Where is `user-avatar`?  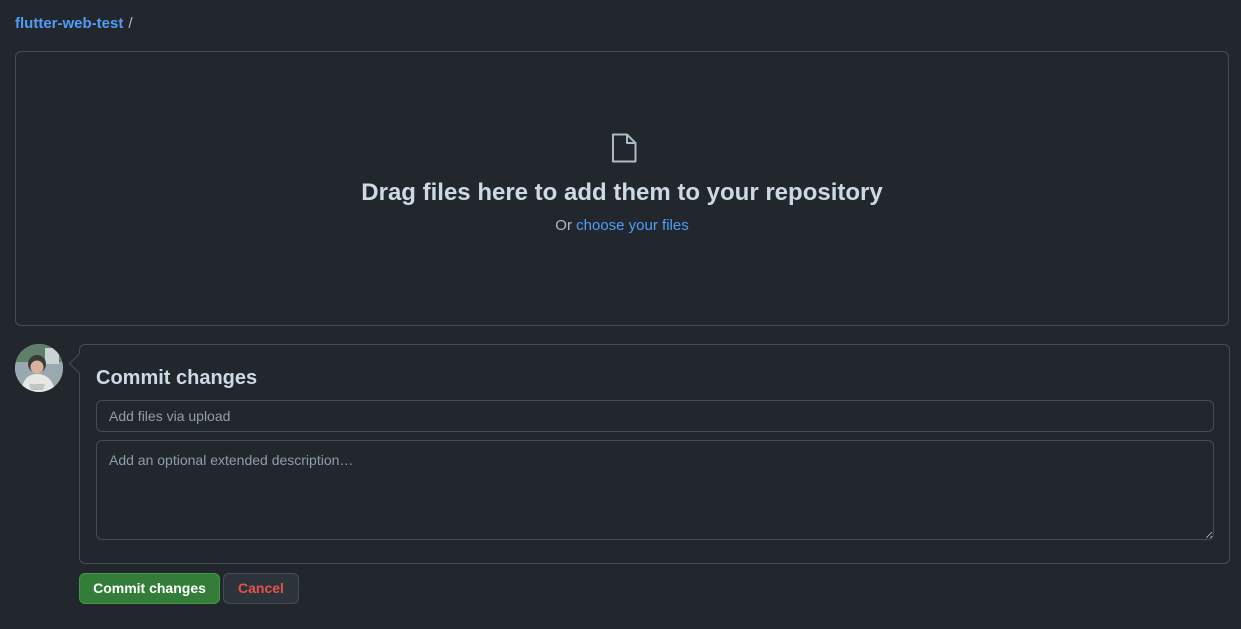
user-avatar is located at coordinates (39, 368).